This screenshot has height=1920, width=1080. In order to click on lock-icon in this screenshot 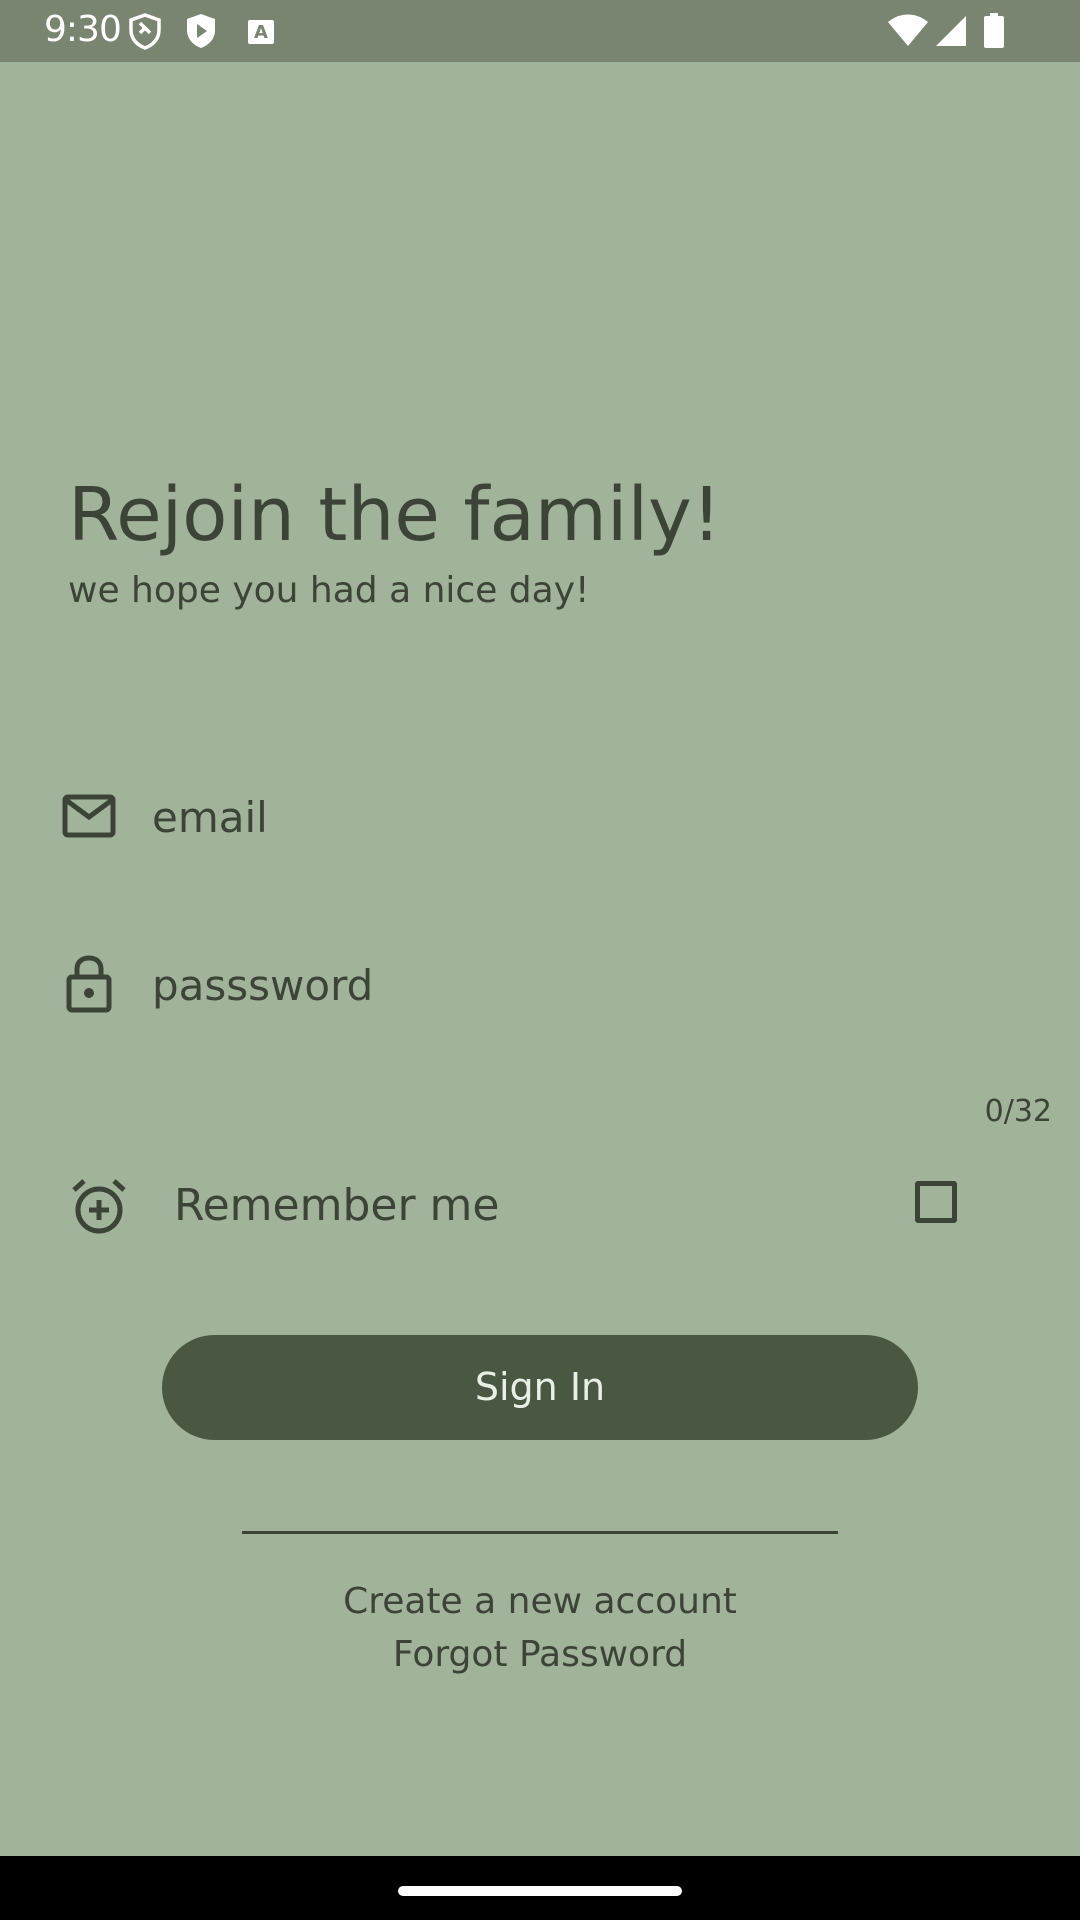, I will do `click(89, 984)`.